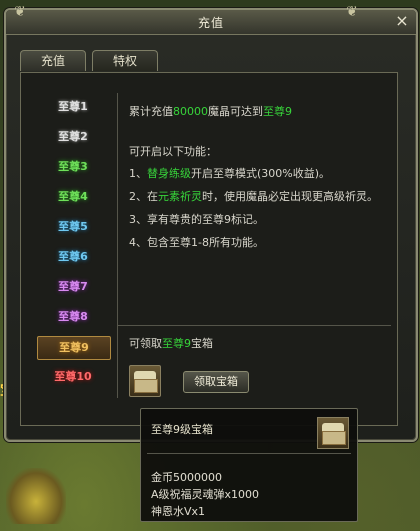 The width and height of the screenshot is (420, 531). What do you see at coordinates (145, 381) in the screenshot?
I see `treasure-chest-icon` at bounding box center [145, 381].